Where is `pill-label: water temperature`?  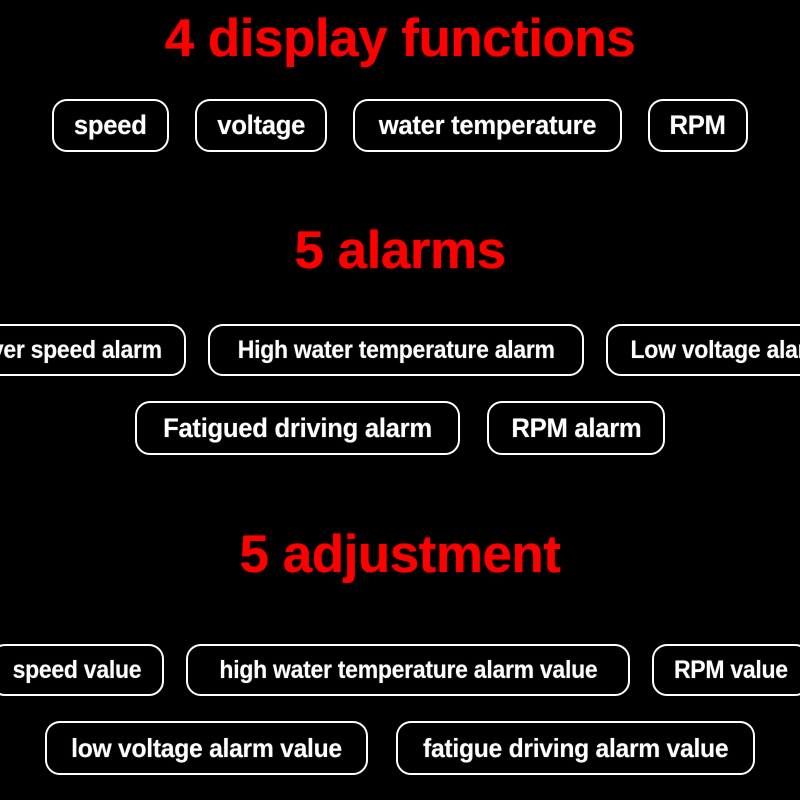 pill-label: water temperature is located at coordinates (488, 125).